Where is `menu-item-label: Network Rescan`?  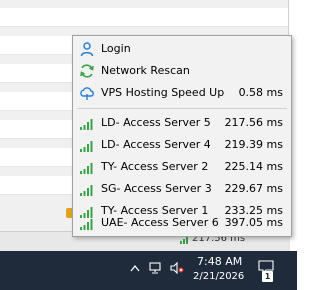
menu-item-label: Network Rescan is located at coordinates (145, 70).